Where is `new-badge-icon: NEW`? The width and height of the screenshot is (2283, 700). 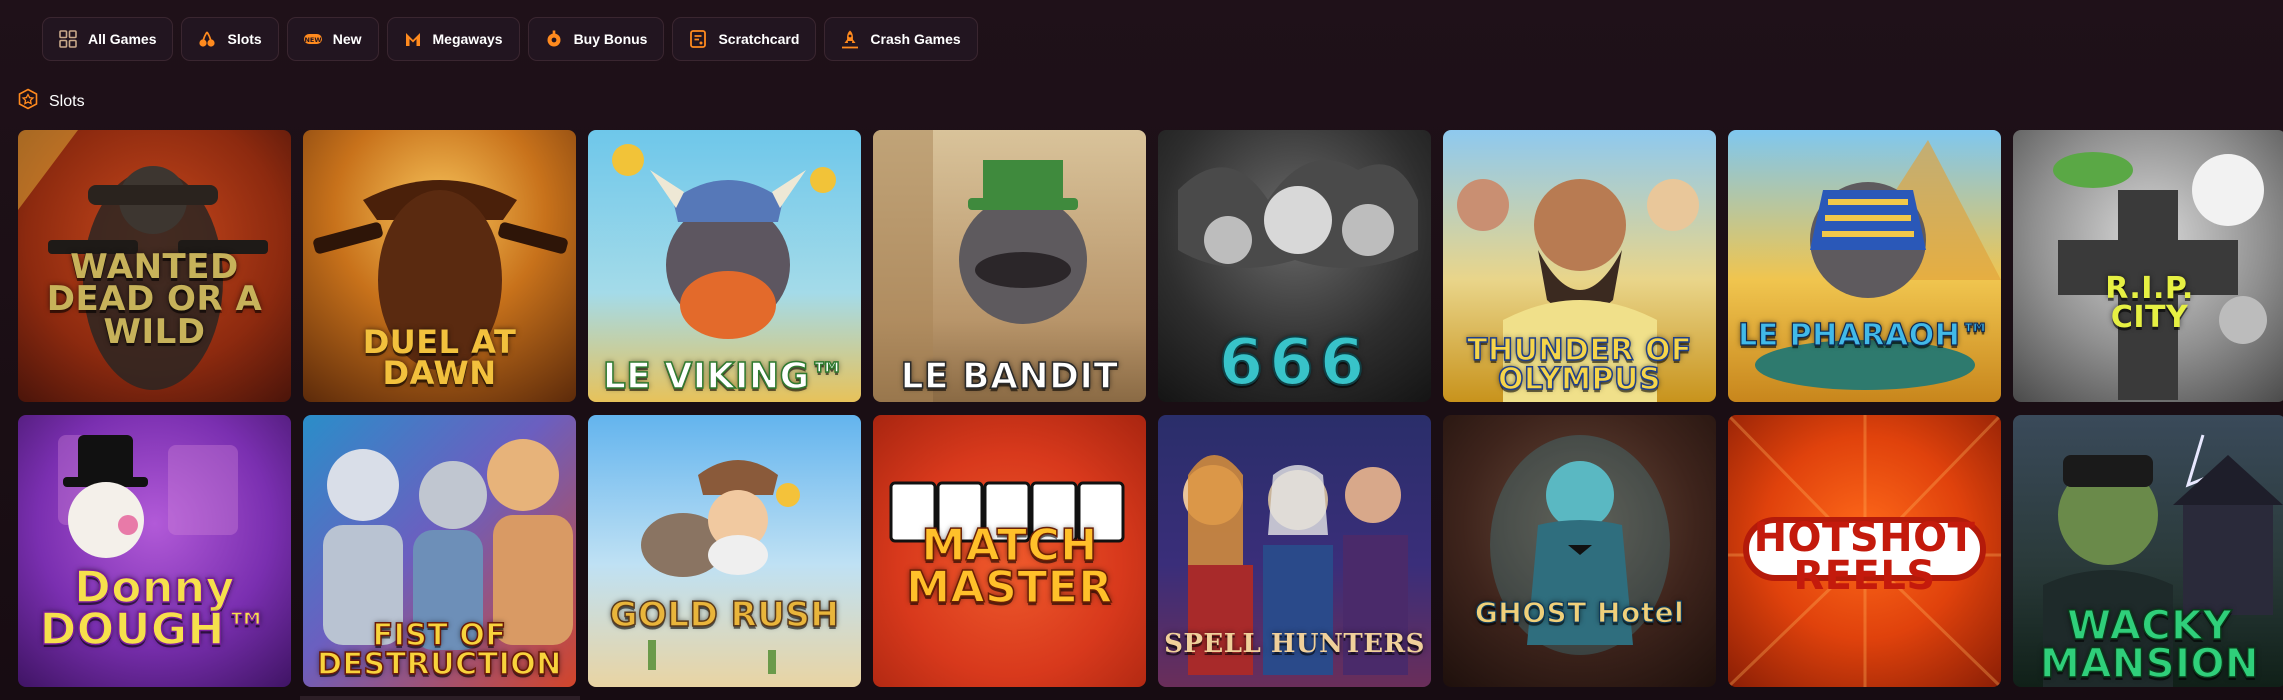 new-badge-icon: NEW is located at coordinates (313, 39).